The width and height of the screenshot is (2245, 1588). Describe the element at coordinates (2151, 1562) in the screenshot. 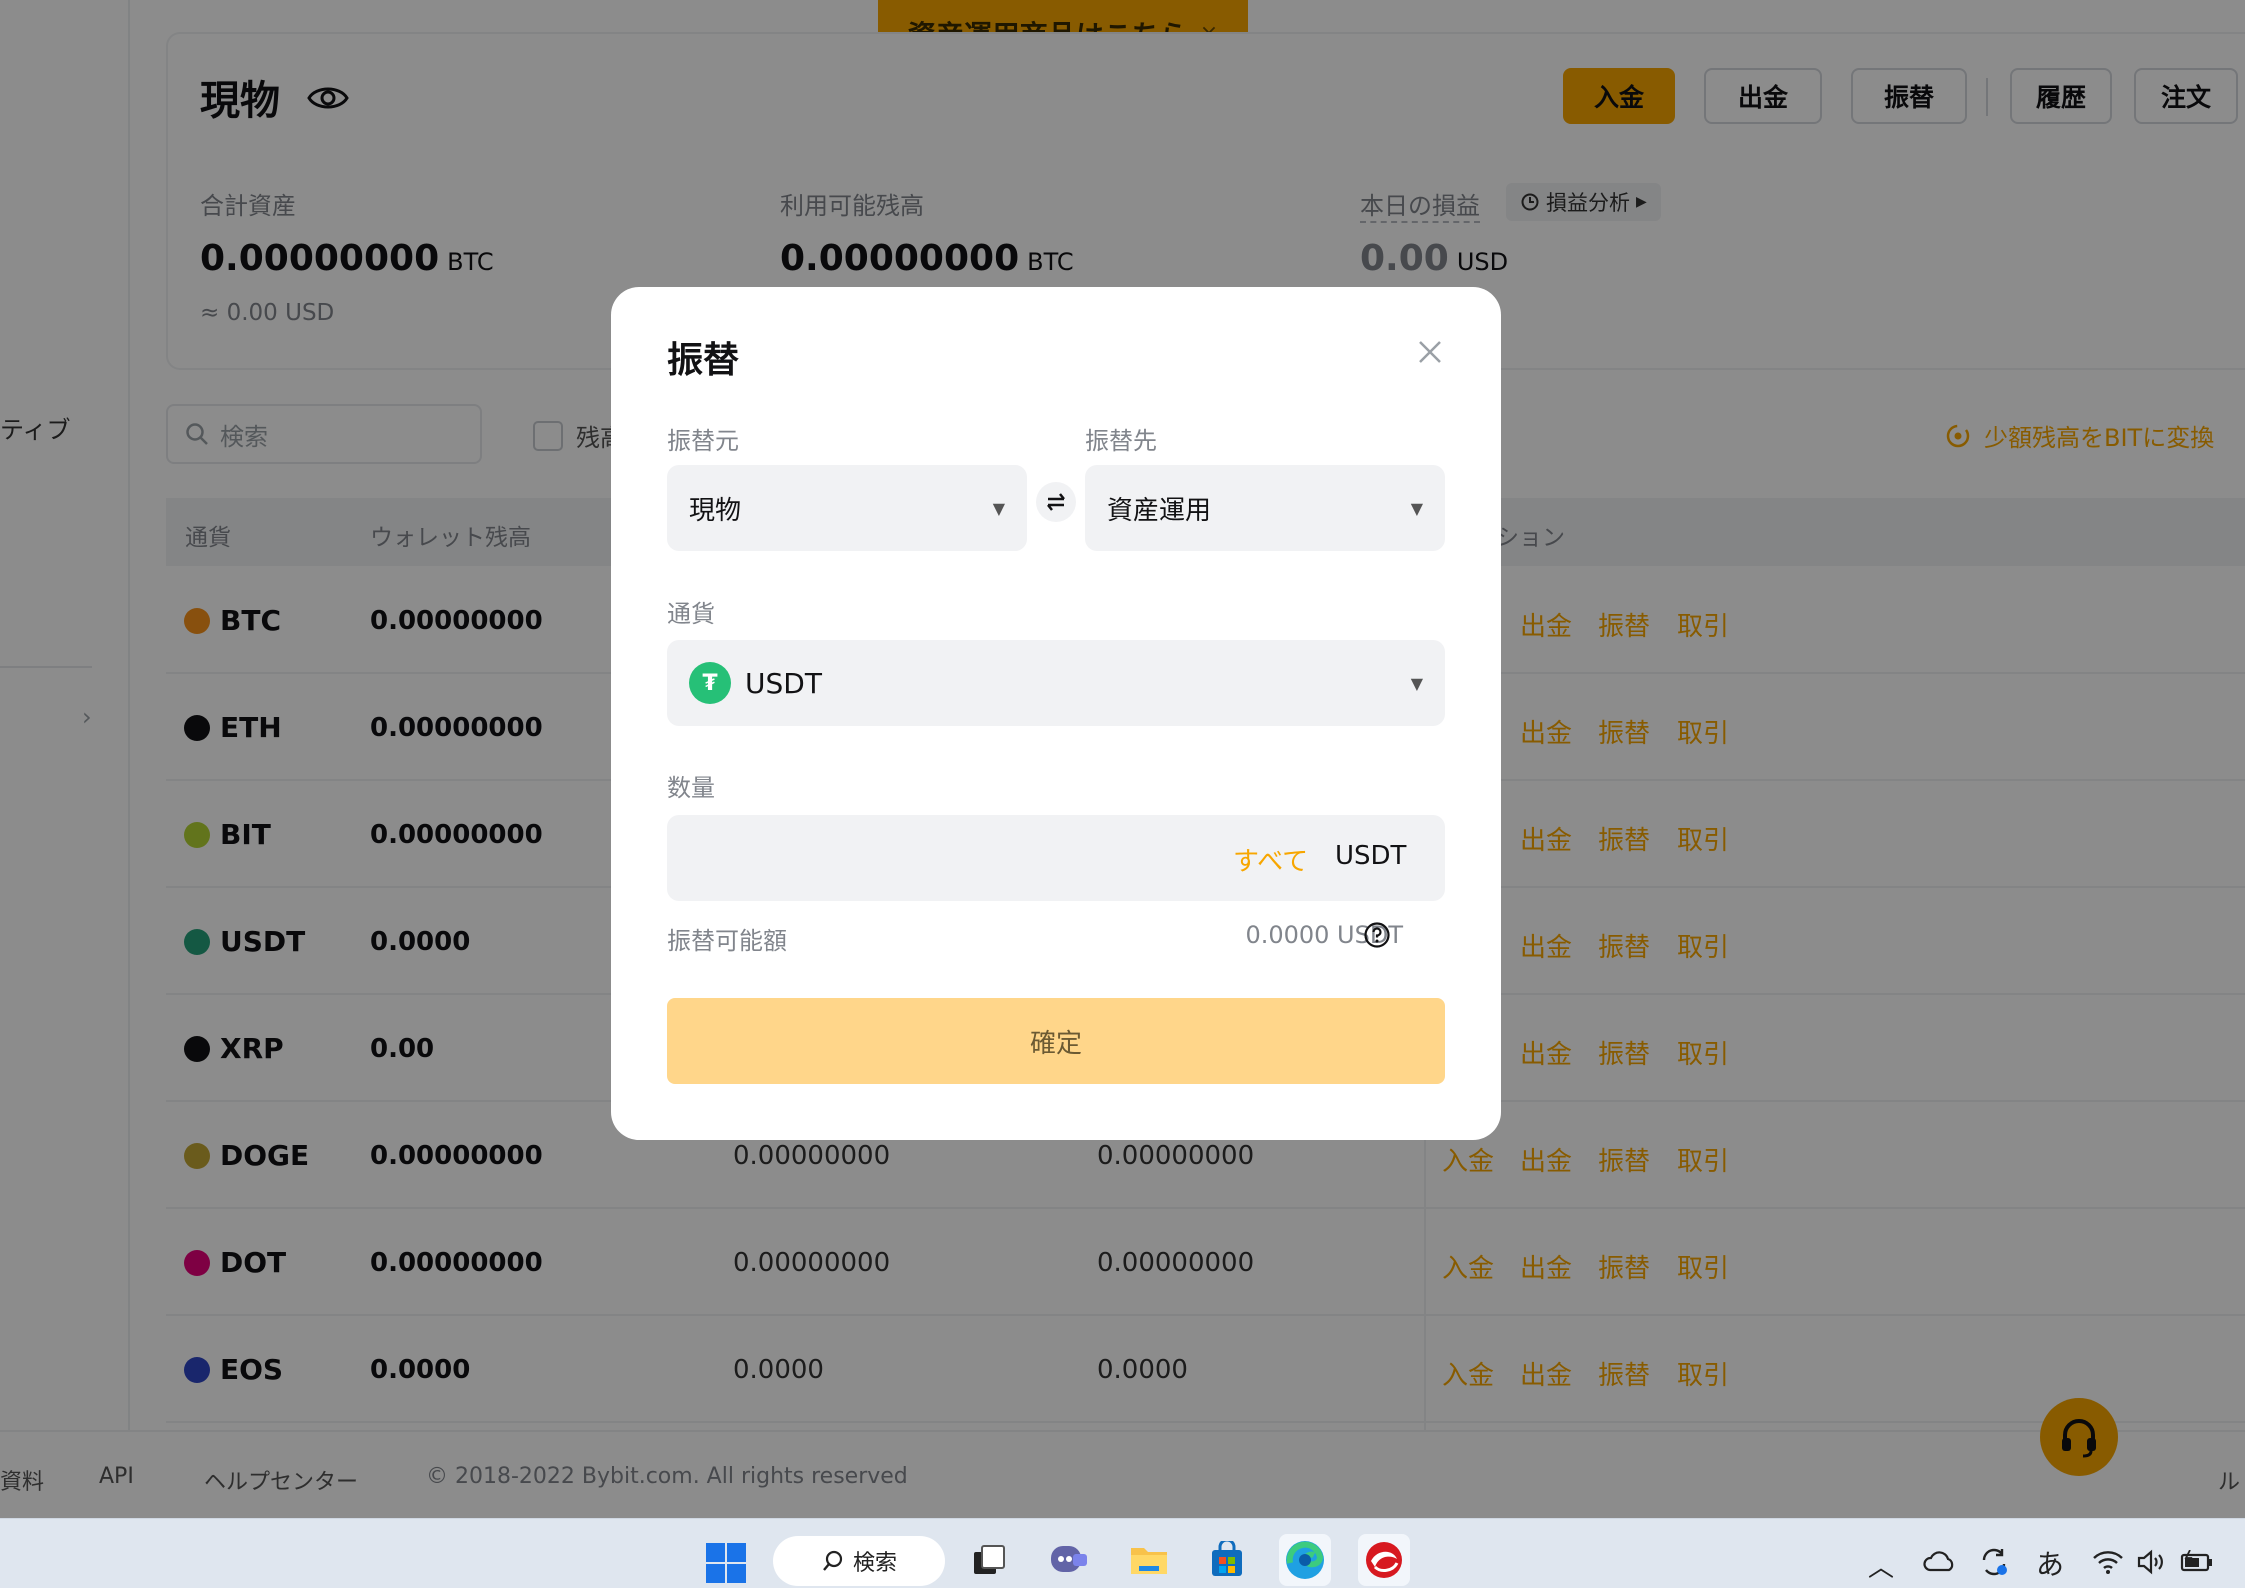

I see `volume-icon` at that location.